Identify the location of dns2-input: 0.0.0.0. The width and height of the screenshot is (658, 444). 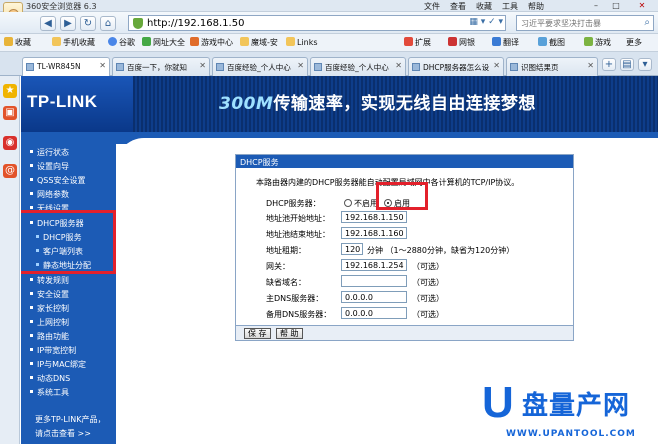
(374, 313).